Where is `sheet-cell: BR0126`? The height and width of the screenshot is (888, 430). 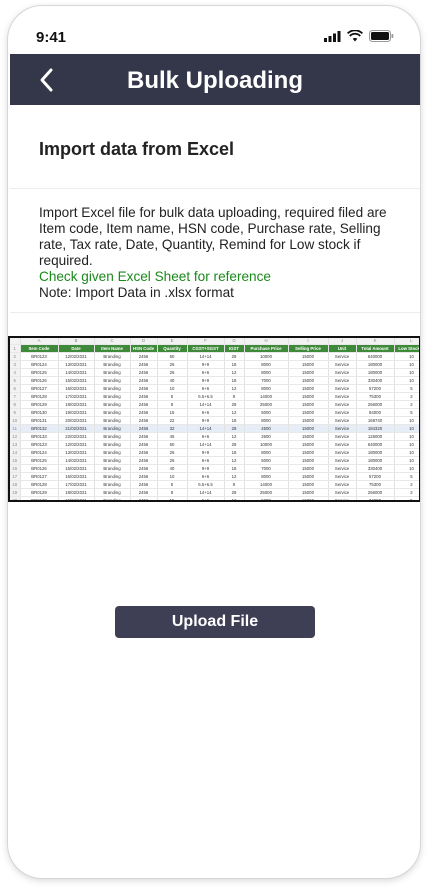 sheet-cell: BR0126 is located at coordinates (39, 468).